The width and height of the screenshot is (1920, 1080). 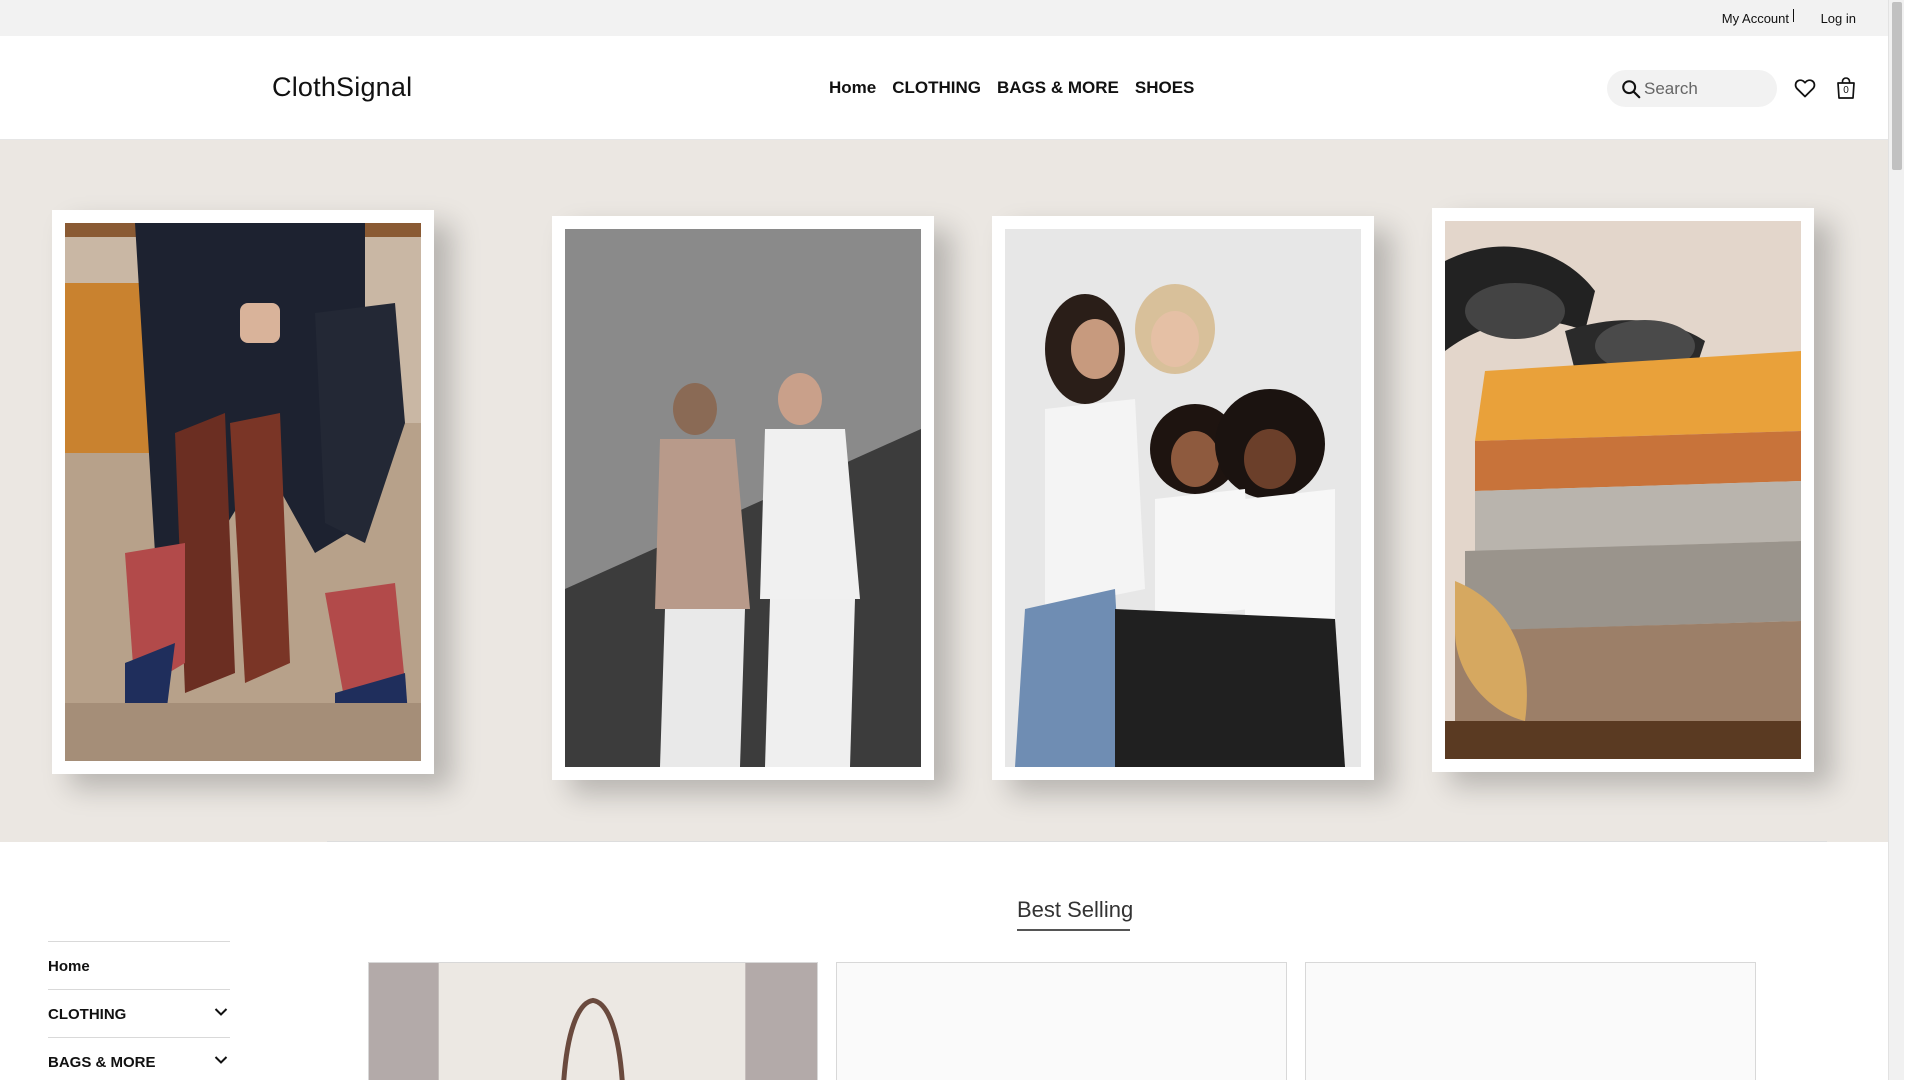 I want to click on side-menu-label: CLOTHING, so click(x=87, y=1014).